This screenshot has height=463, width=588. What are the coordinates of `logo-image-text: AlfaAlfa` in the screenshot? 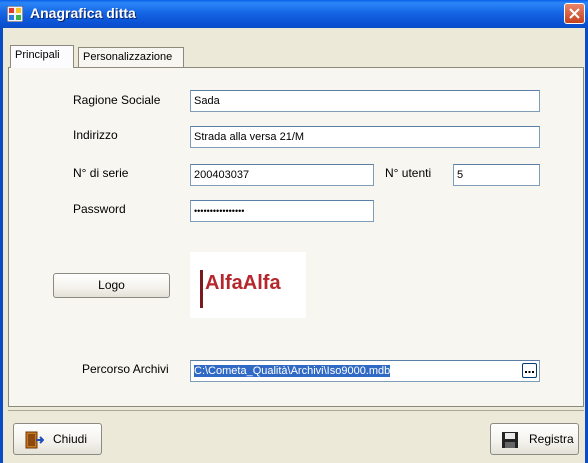 It's located at (243, 283).